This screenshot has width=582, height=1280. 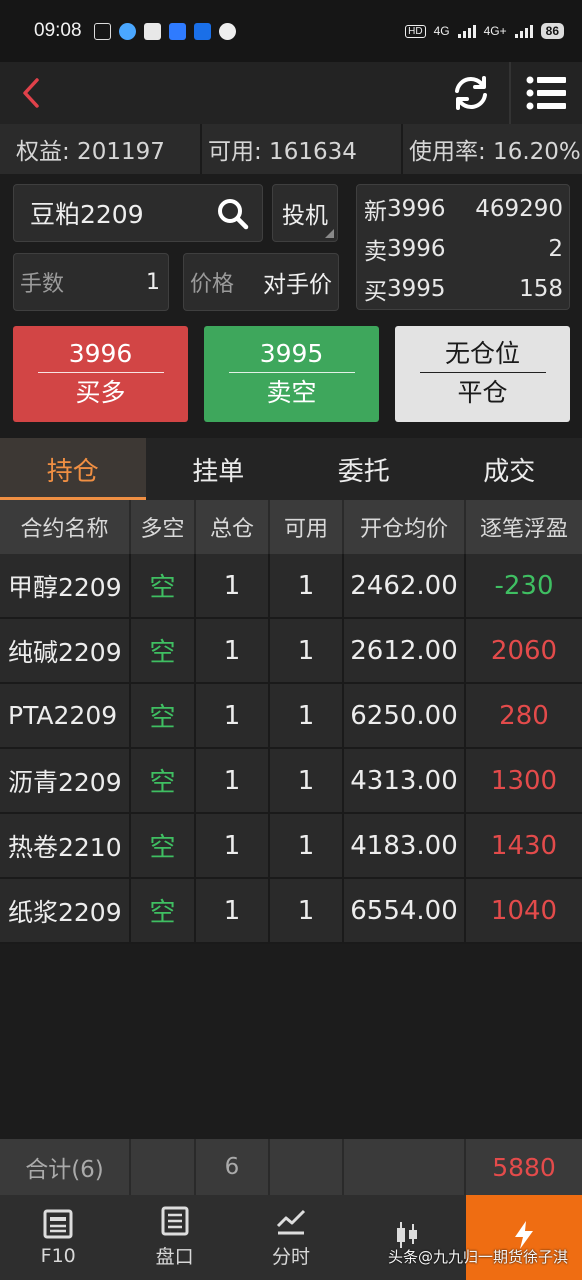 I want to click on nav-f10: F10, so click(x=58, y=1237).